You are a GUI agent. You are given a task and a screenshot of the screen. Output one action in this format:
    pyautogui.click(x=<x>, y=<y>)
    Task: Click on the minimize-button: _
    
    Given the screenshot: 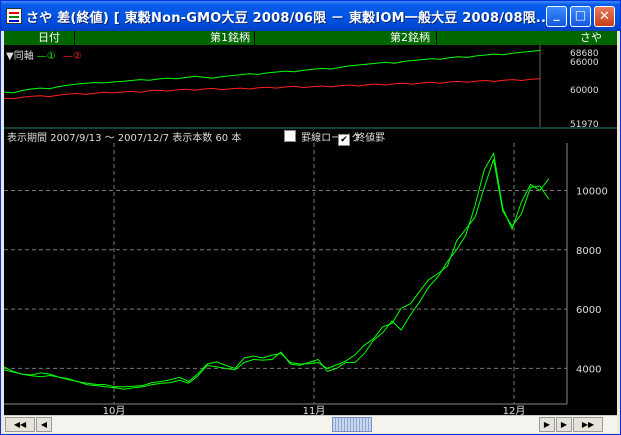 What is the action you would take?
    pyautogui.click(x=556, y=16)
    